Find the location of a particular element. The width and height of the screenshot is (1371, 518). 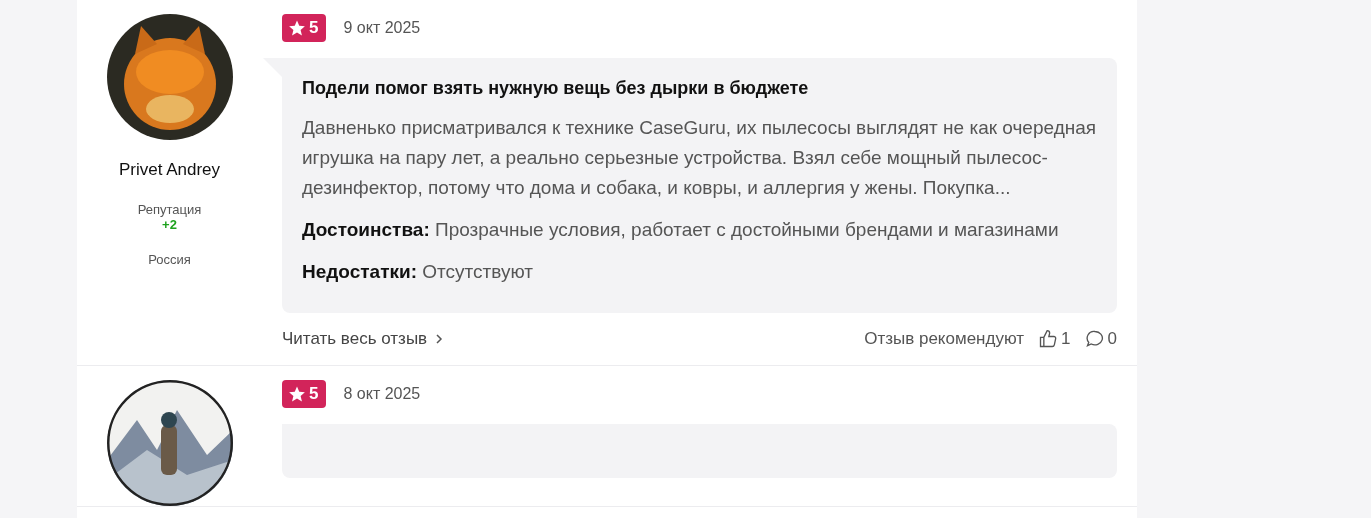

author-name: Privet Andrey is located at coordinates (169, 170).